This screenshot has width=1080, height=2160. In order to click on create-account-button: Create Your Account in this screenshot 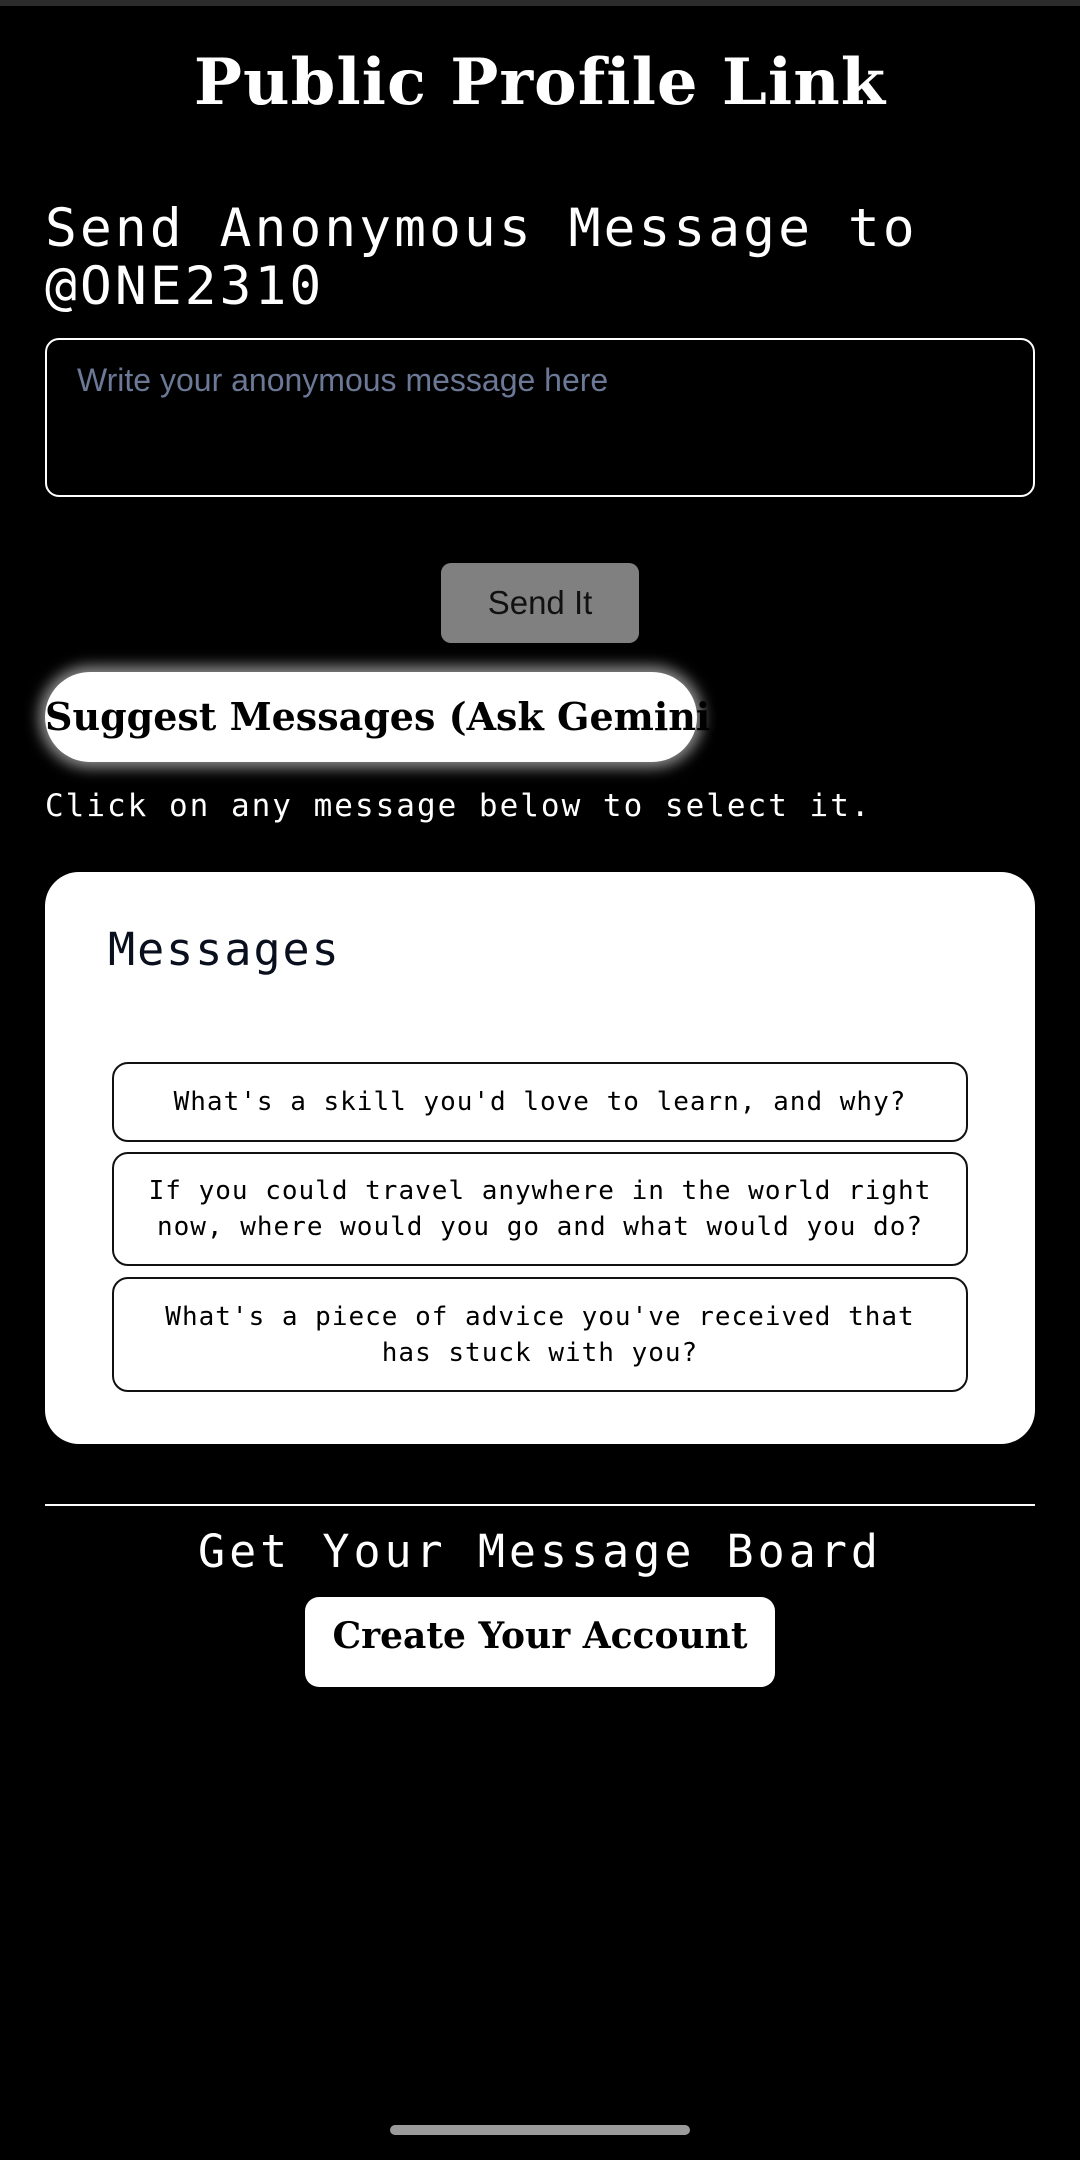, I will do `click(540, 1642)`.